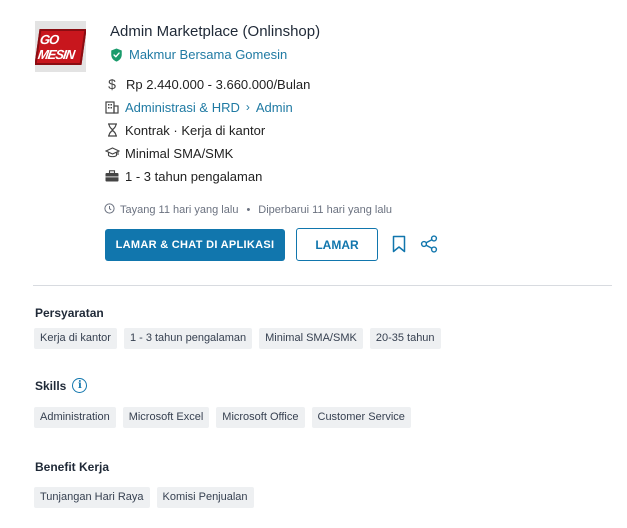 The height and width of the screenshot is (528, 627). I want to click on company-logo-text: GO MESIN, so click(60, 46).